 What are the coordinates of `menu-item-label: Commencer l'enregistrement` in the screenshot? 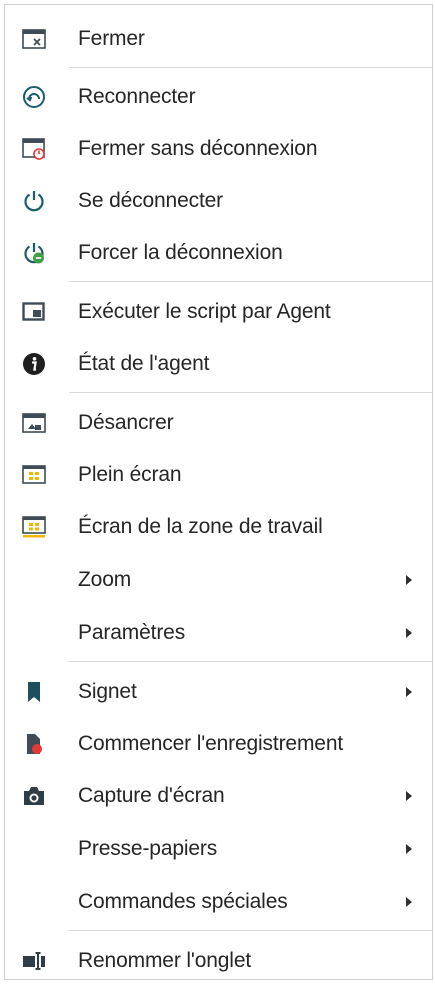 It's located at (211, 743).